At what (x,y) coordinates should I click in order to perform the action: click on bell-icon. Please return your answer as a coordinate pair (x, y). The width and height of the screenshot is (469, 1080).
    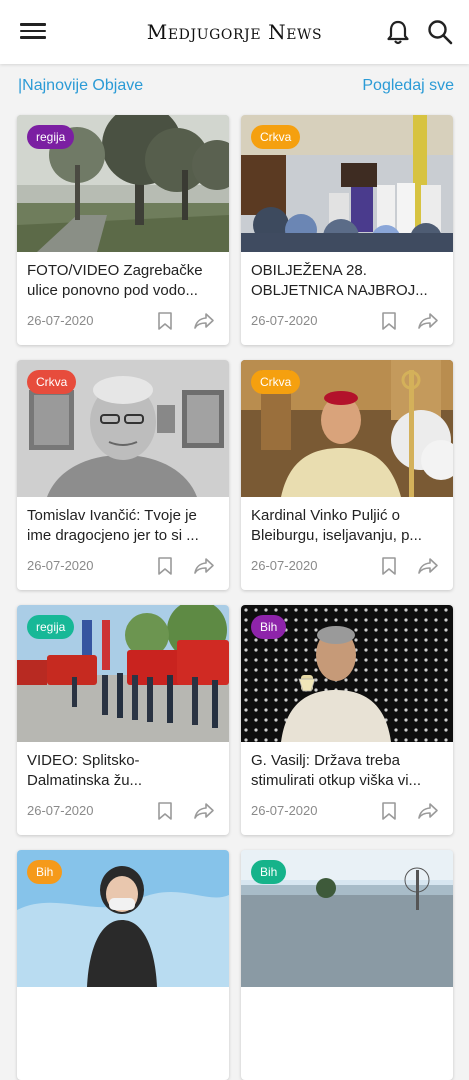
    Looking at the image, I should click on (398, 32).